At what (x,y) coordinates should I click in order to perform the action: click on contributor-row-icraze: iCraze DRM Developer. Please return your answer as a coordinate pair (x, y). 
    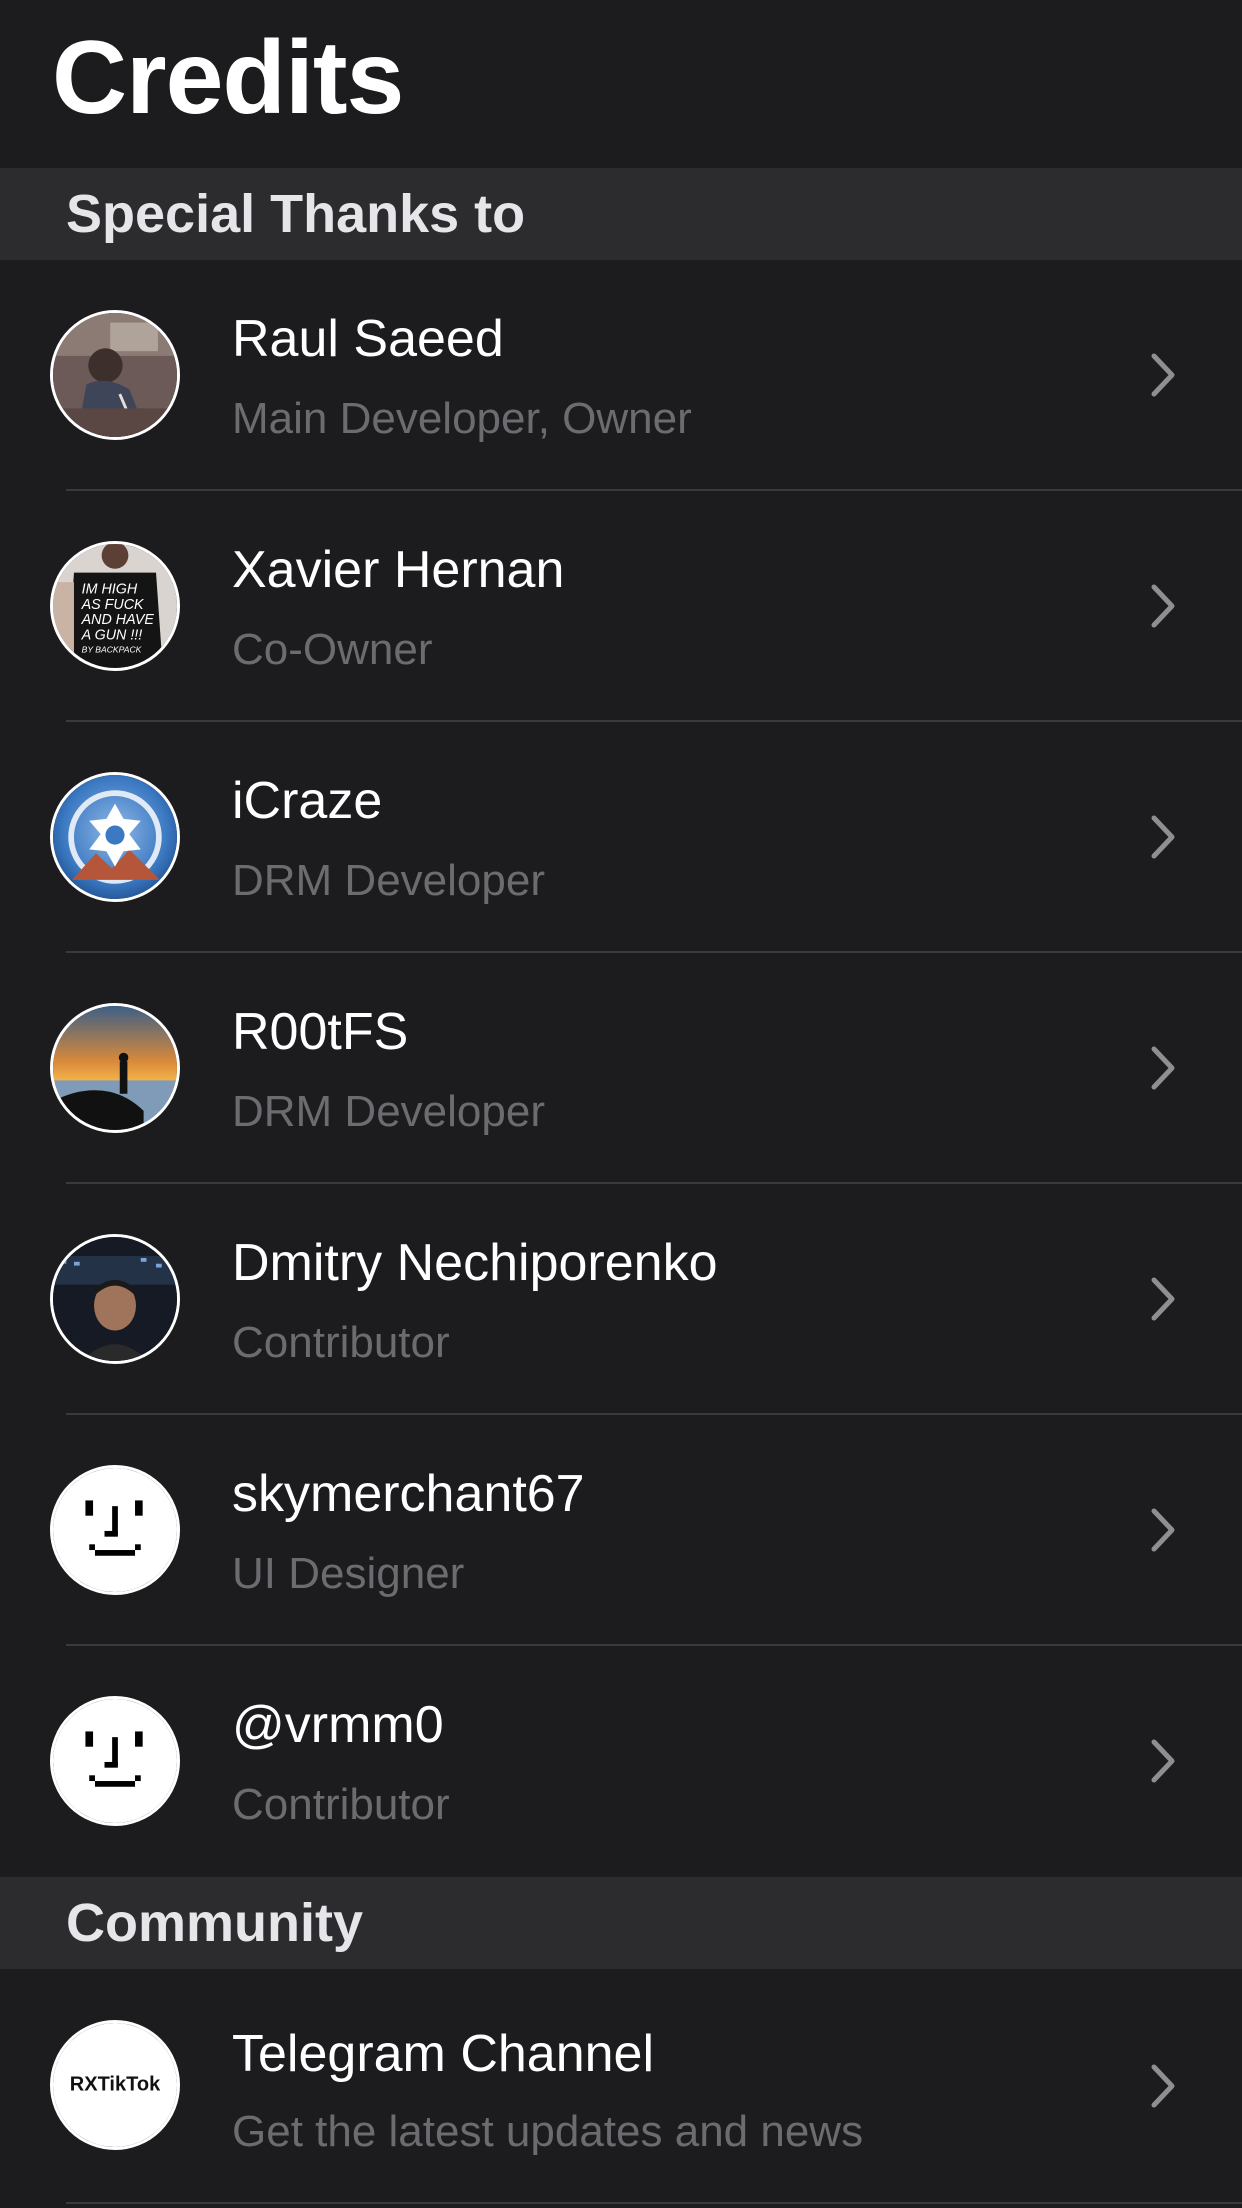
    Looking at the image, I should click on (621, 837).